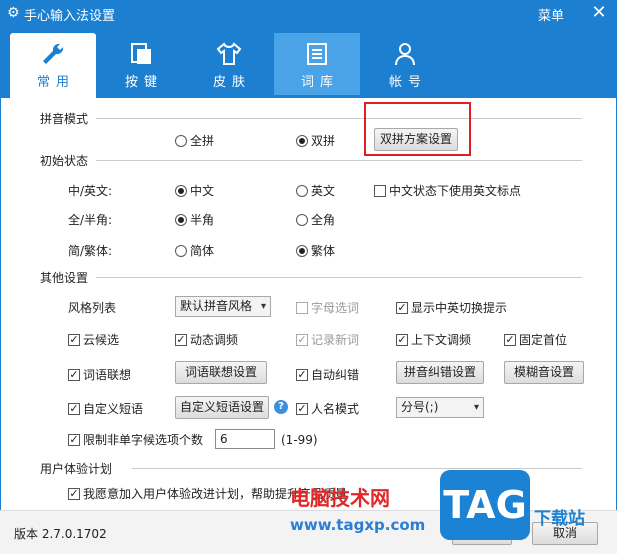  What do you see at coordinates (90, 251) in the screenshot?
I see `simp-trad-label: 简/繁体:` at bounding box center [90, 251].